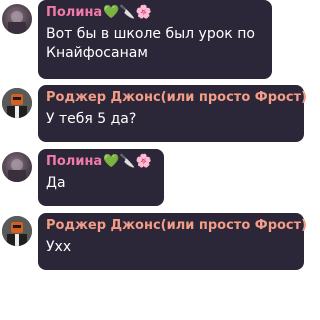 Image resolution: width=320 pixels, height=320 pixels. What do you see at coordinates (56, 183) in the screenshot?
I see `message-line: Да` at bounding box center [56, 183].